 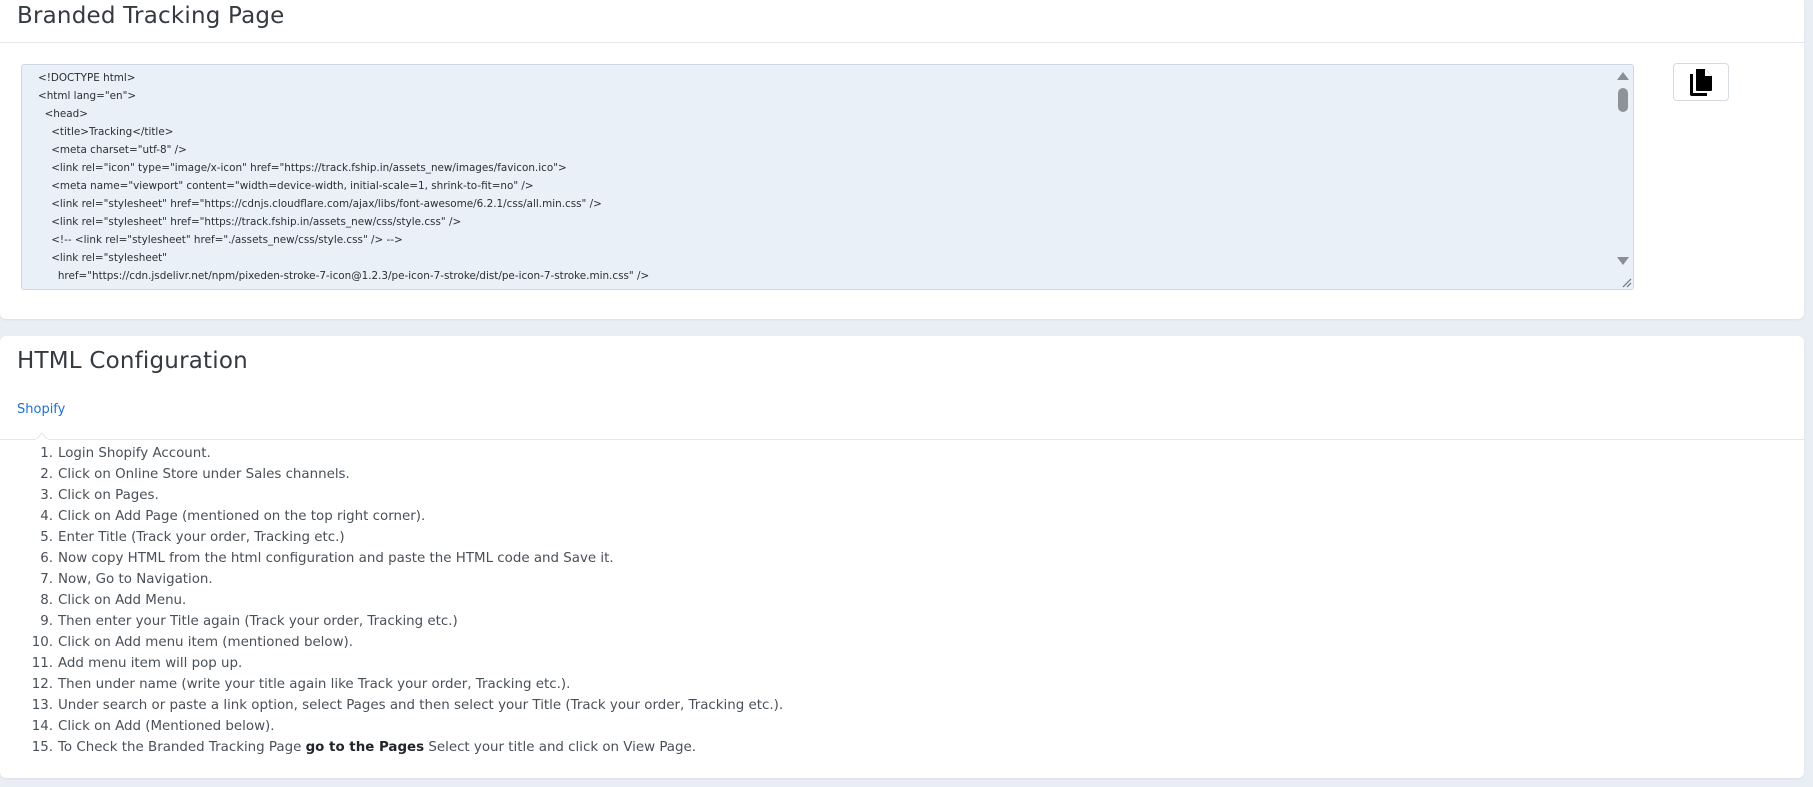 What do you see at coordinates (46, 558) in the screenshot?
I see `step-number: 6.` at bounding box center [46, 558].